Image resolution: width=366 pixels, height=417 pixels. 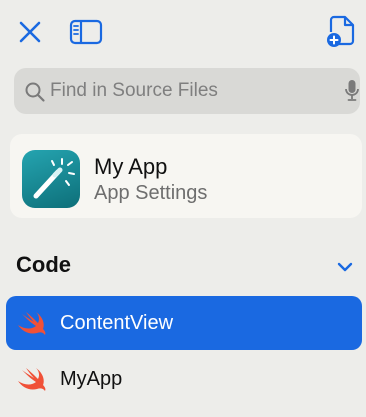 I want to click on chevron-down-icon, so click(x=345, y=267).